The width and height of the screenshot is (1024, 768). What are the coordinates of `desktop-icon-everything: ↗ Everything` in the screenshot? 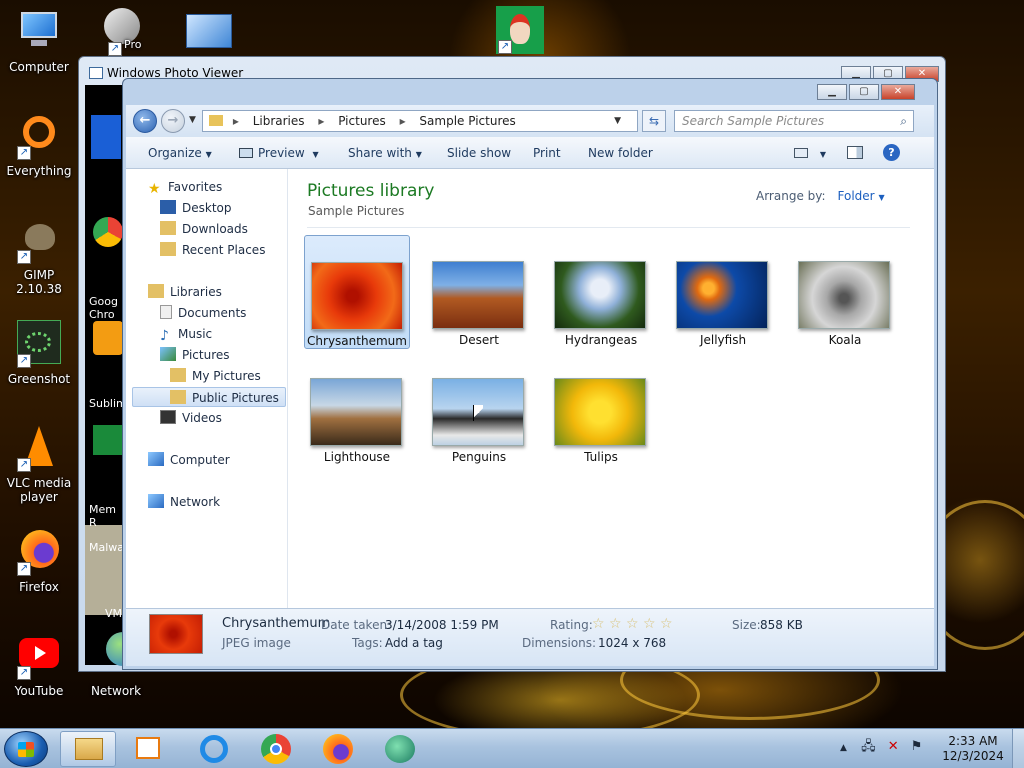 It's located at (39, 145).